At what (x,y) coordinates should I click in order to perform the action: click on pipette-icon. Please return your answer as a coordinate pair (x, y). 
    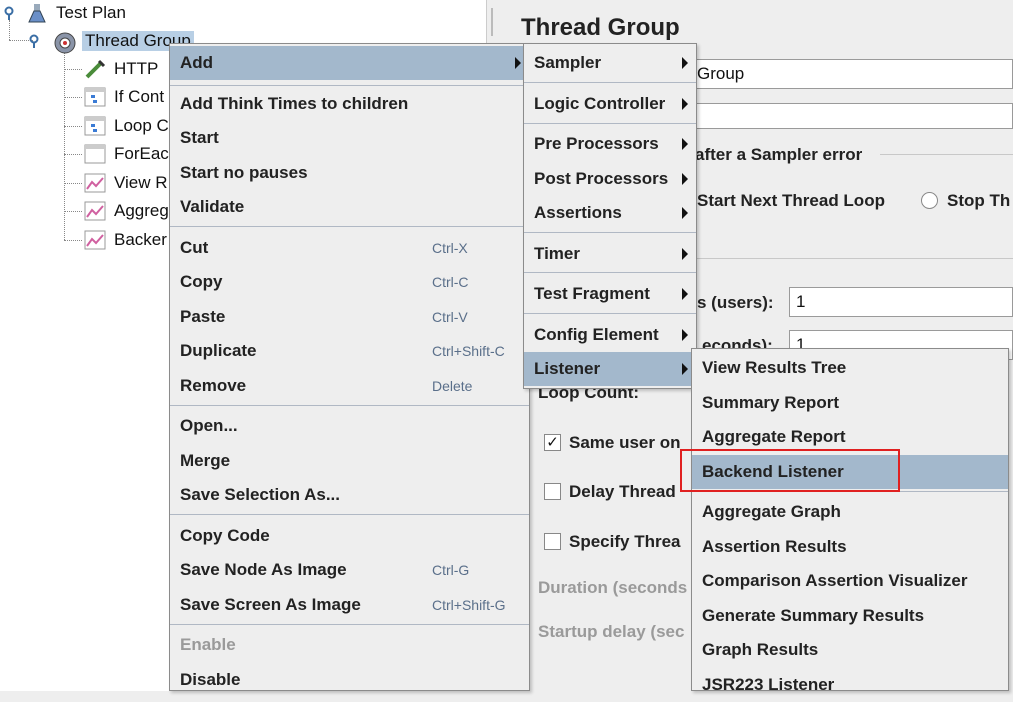
    Looking at the image, I should click on (95, 69).